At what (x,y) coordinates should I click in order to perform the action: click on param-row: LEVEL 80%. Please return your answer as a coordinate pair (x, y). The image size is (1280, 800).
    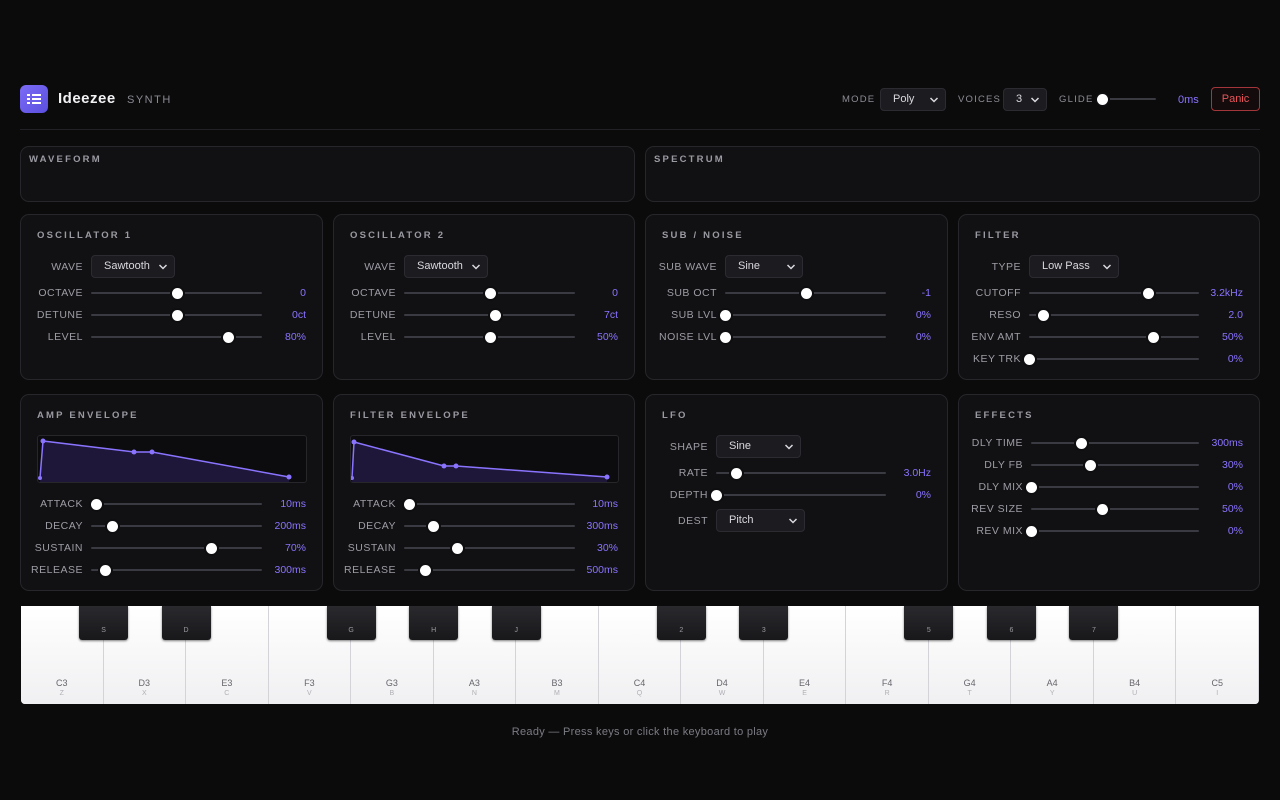
    Looking at the image, I should click on (171, 337).